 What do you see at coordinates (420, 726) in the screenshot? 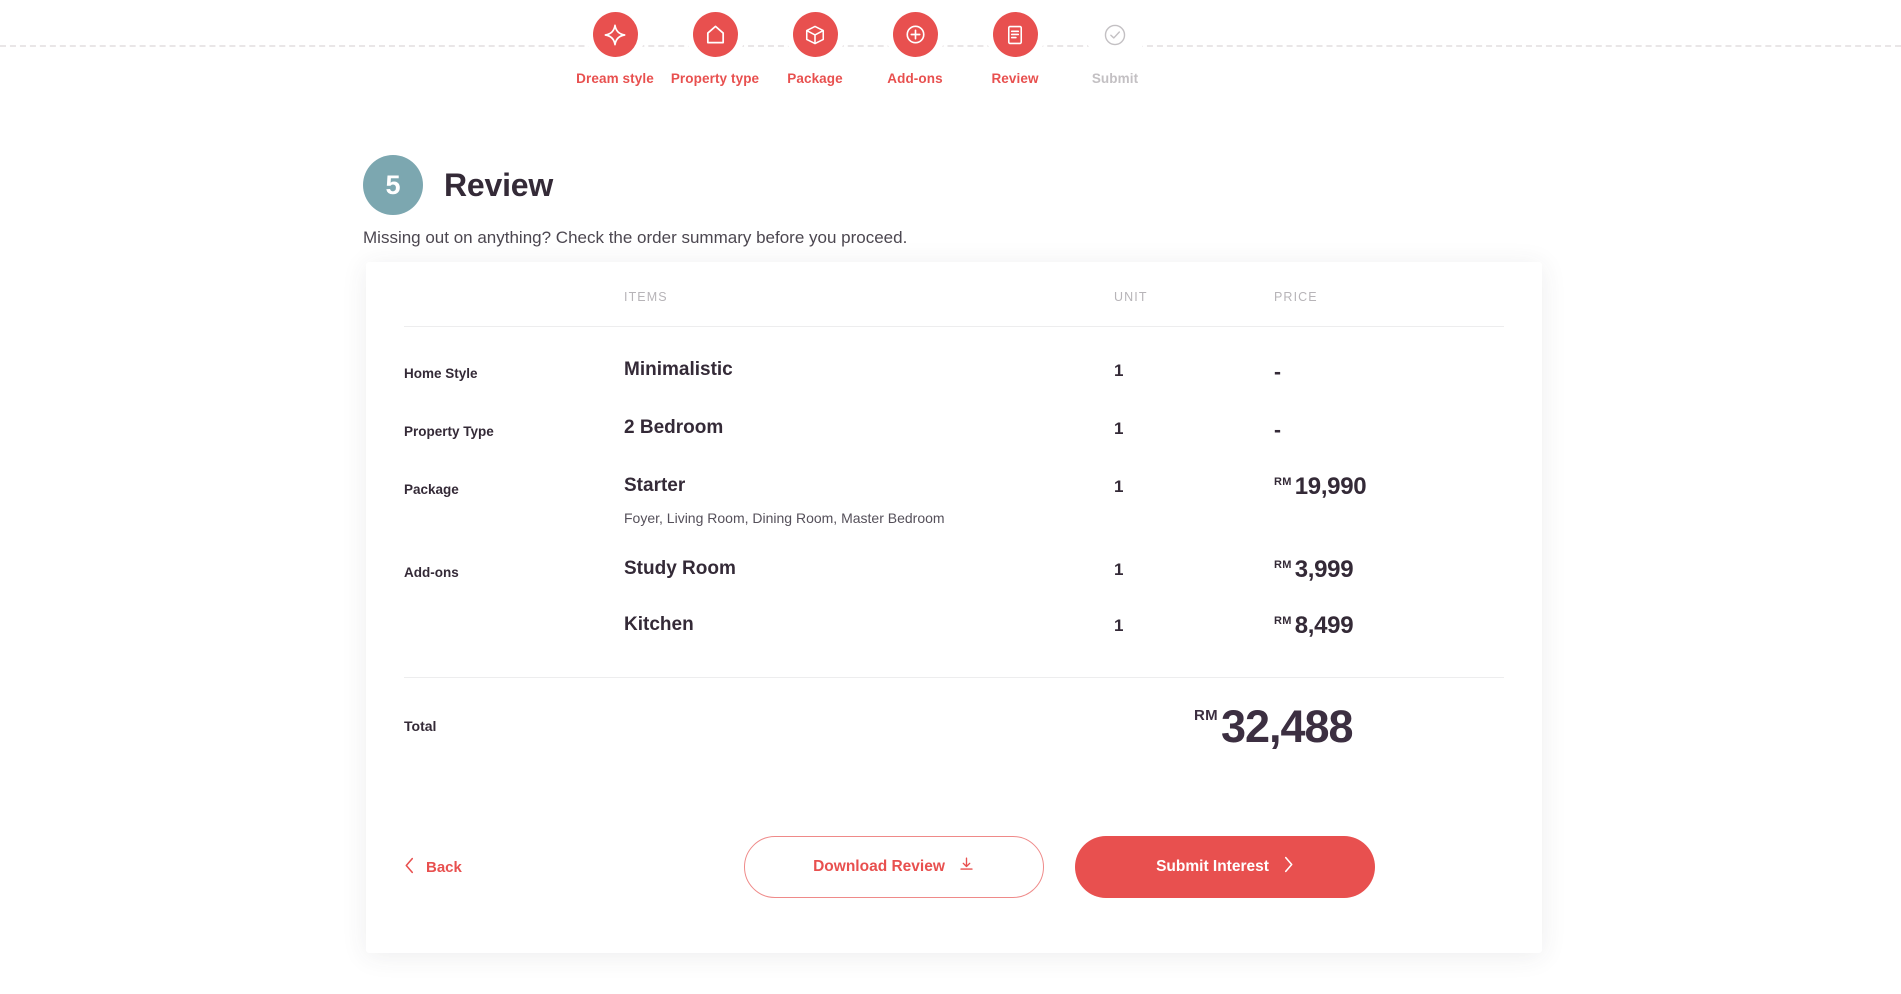
I see `total-label: Total` at bounding box center [420, 726].